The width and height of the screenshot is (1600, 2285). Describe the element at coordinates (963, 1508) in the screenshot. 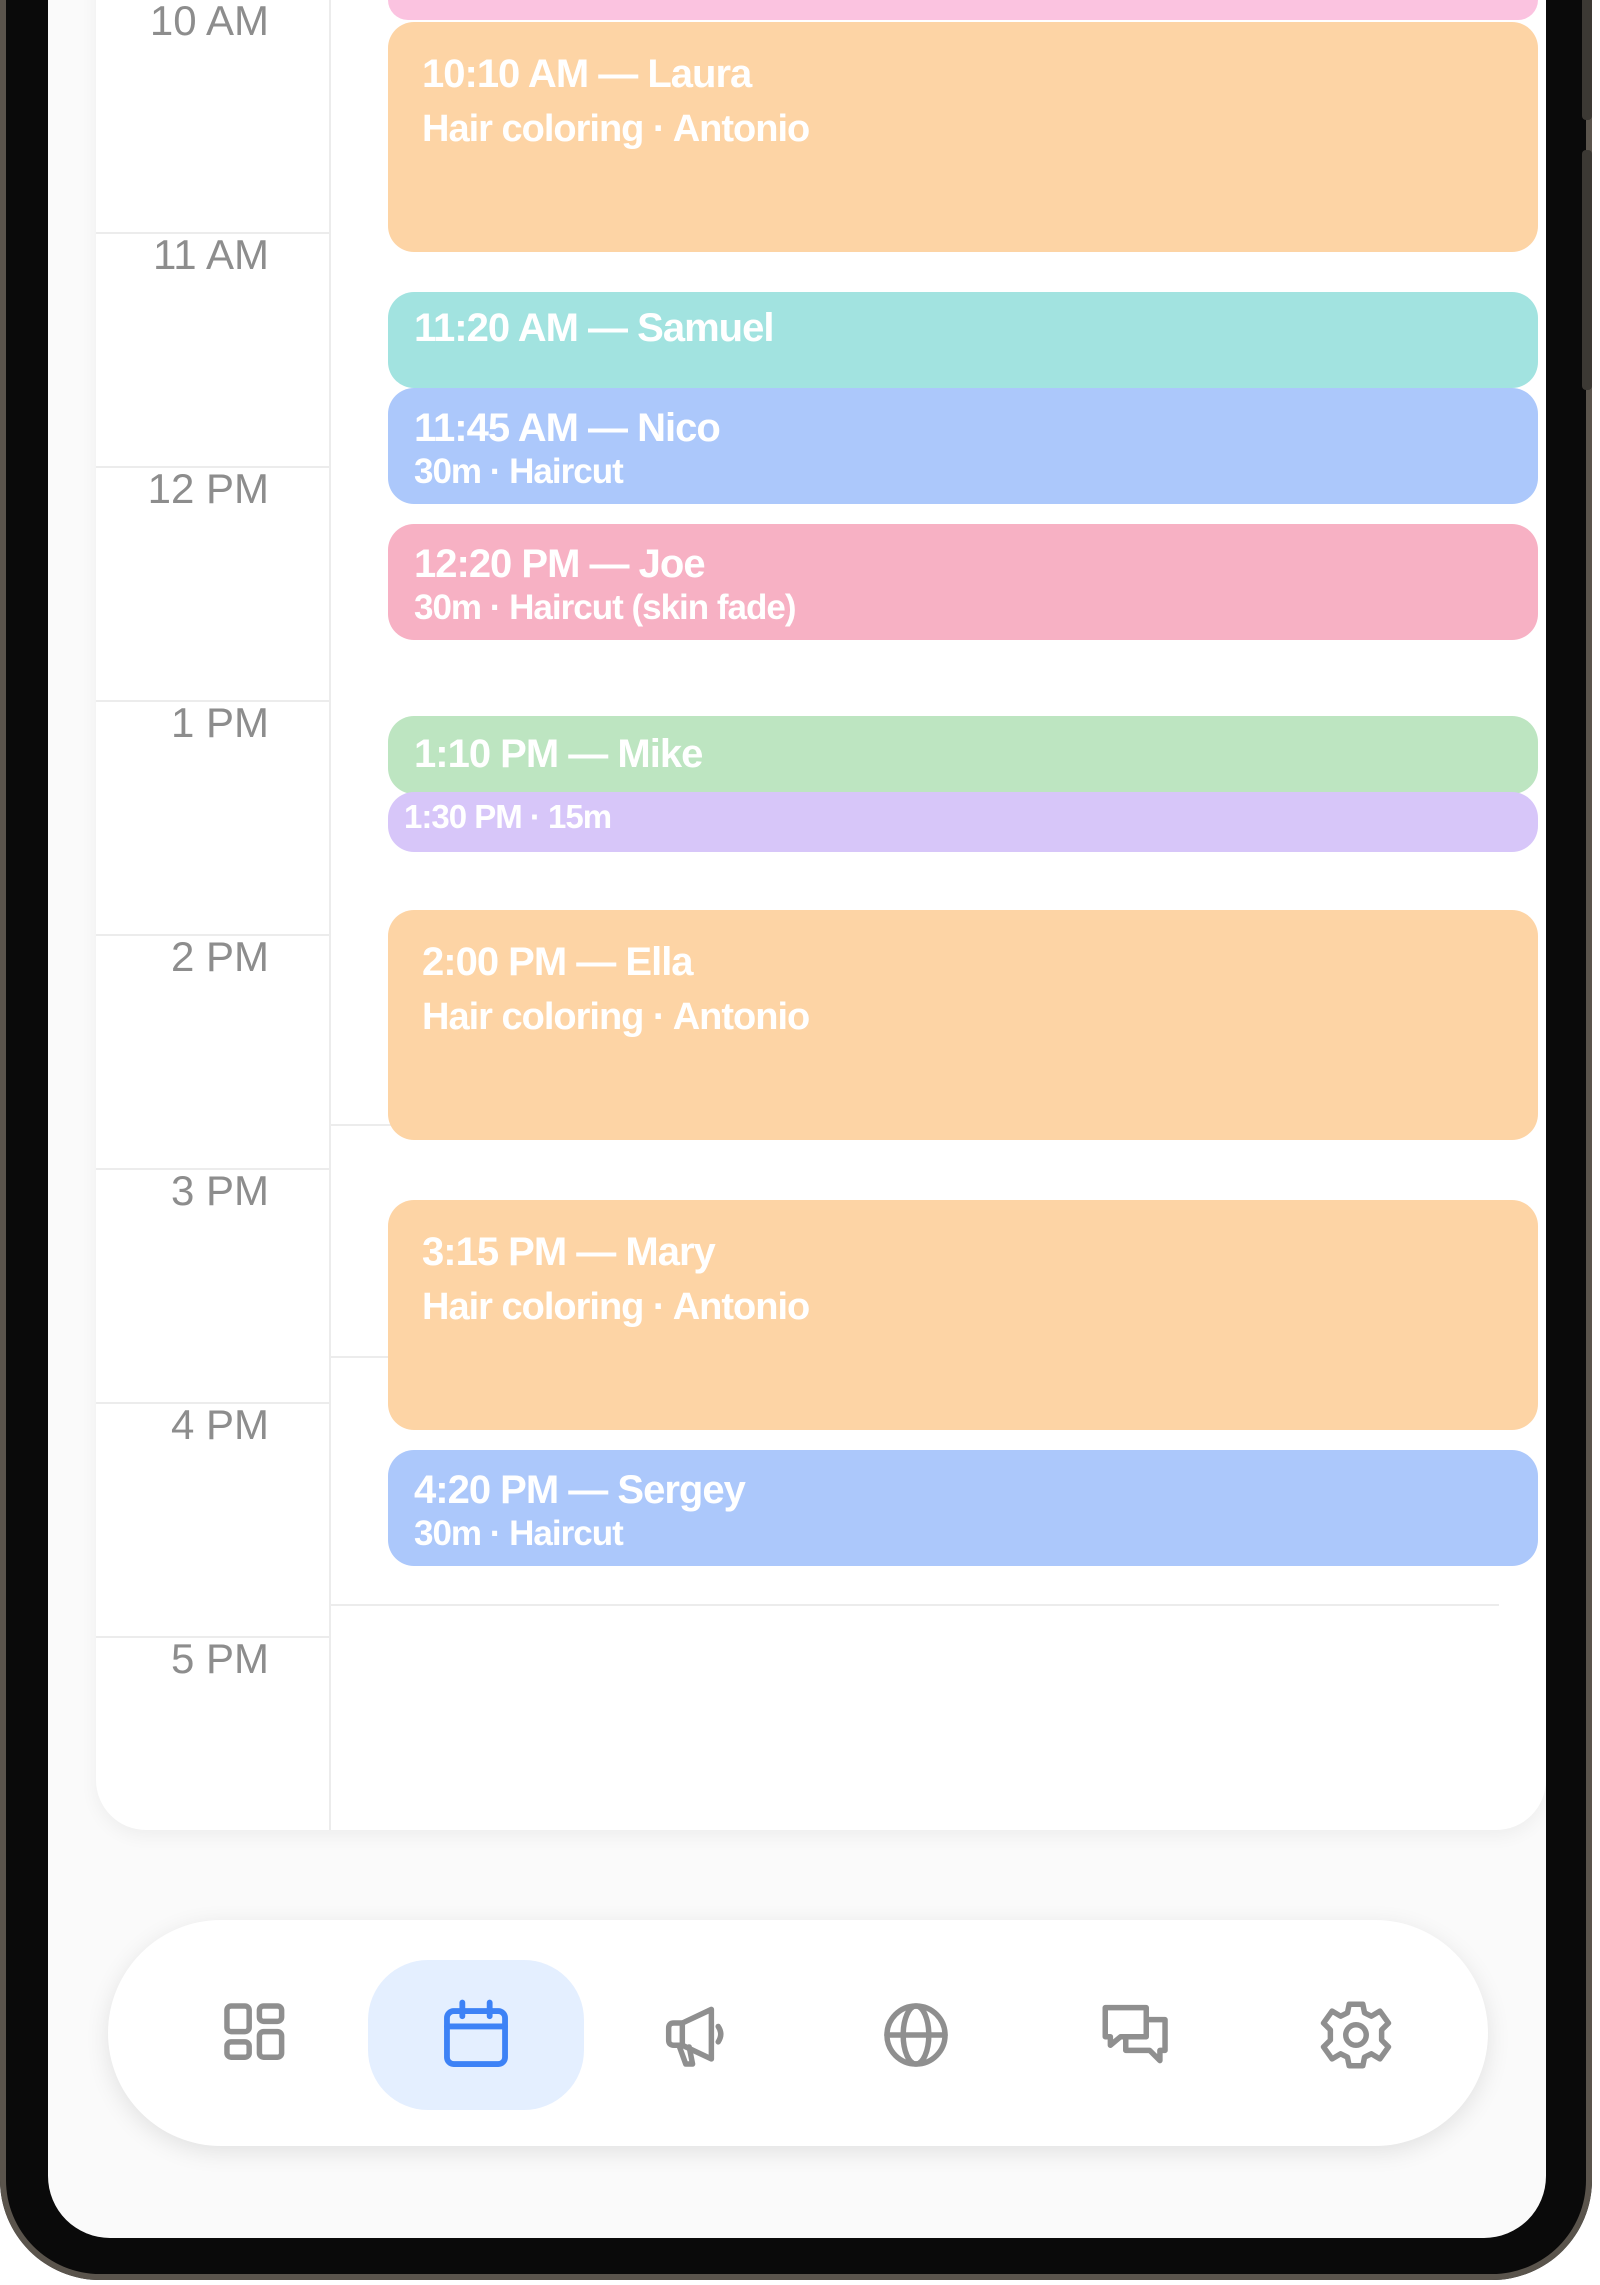

I see `appointment-block: 4:20 PM — Sergey 30m · Haircut` at that location.